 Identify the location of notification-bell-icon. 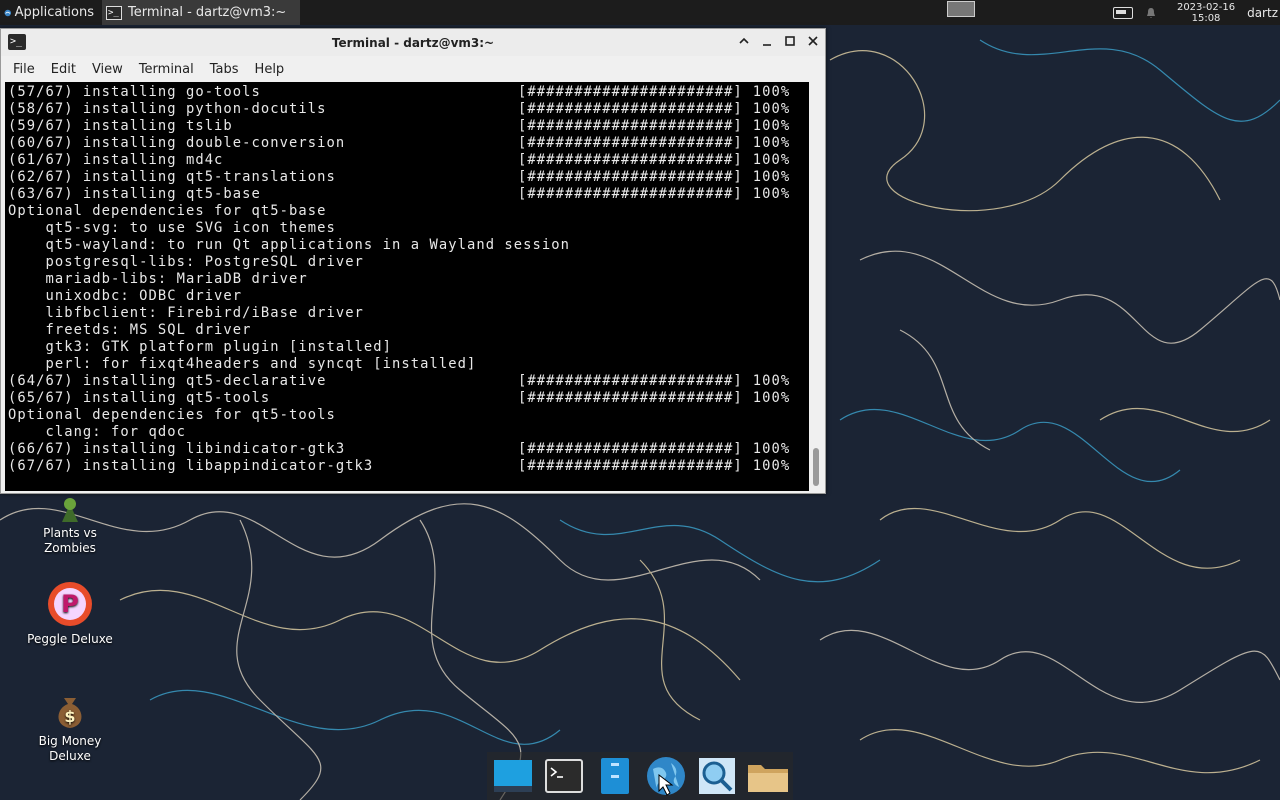
(1151, 13).